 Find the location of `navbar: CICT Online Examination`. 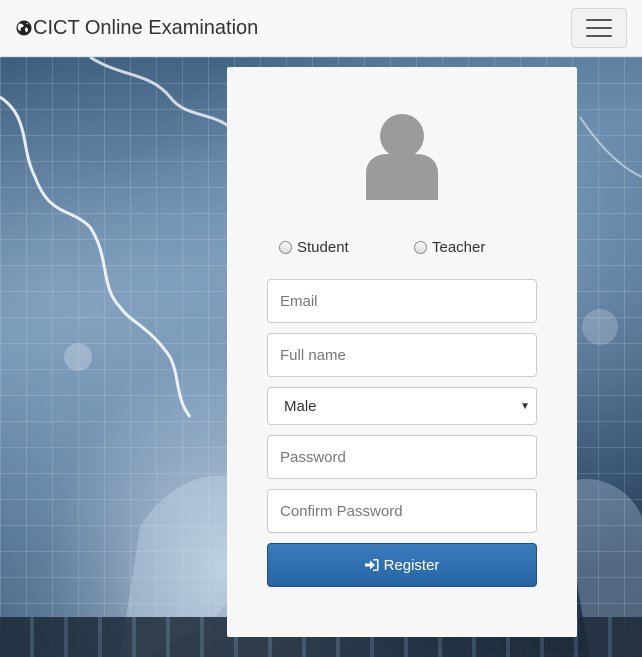

navbar: CICT Online Examination is located at coordinates (321, 28).